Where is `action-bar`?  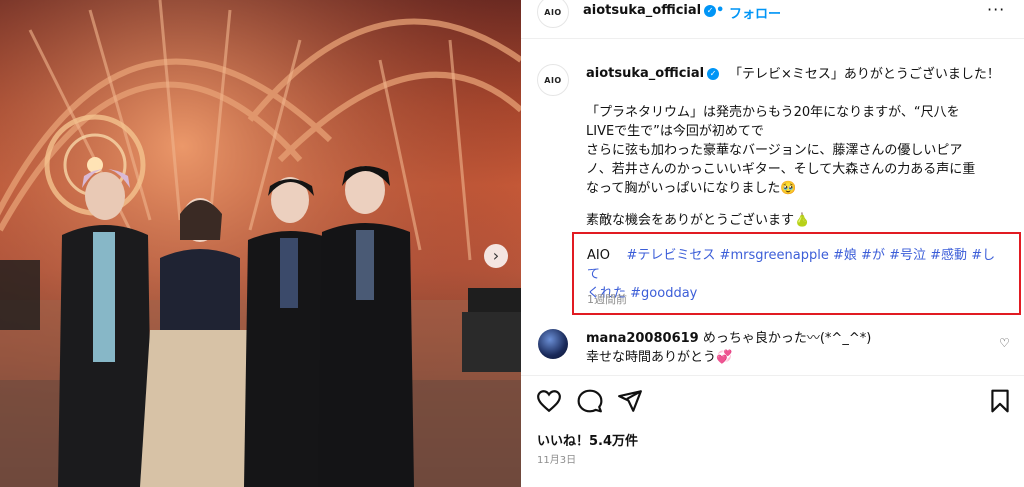
action-bar is located at coordinates (772, 400).